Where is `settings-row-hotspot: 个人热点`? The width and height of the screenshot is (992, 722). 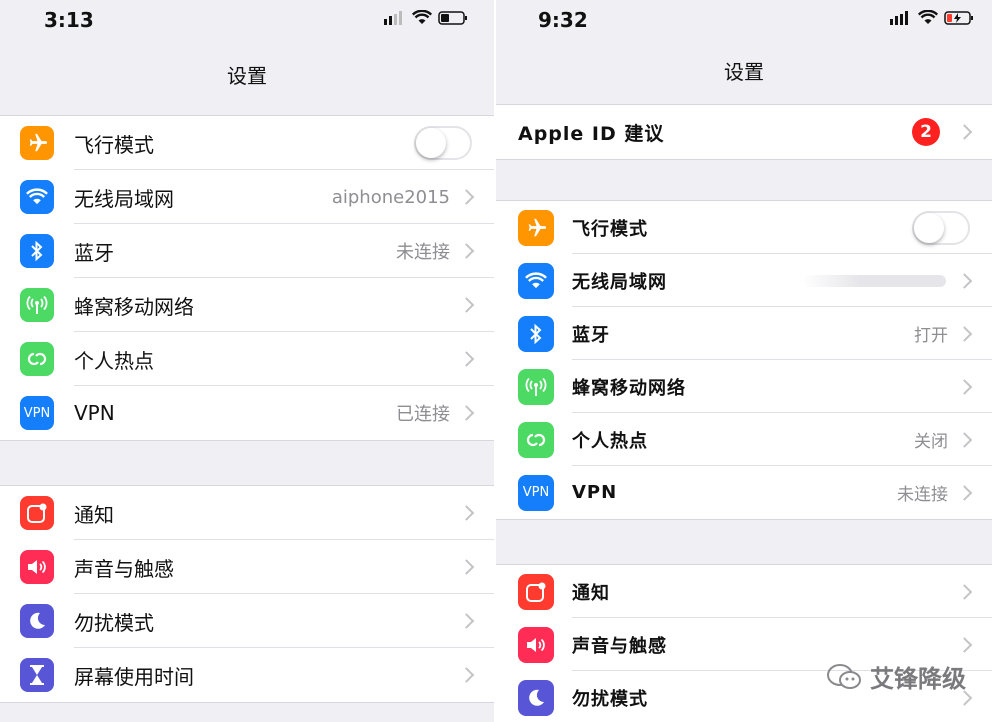
settings-row-hotspot: 个人热点 is located at coordinates (247, 359).